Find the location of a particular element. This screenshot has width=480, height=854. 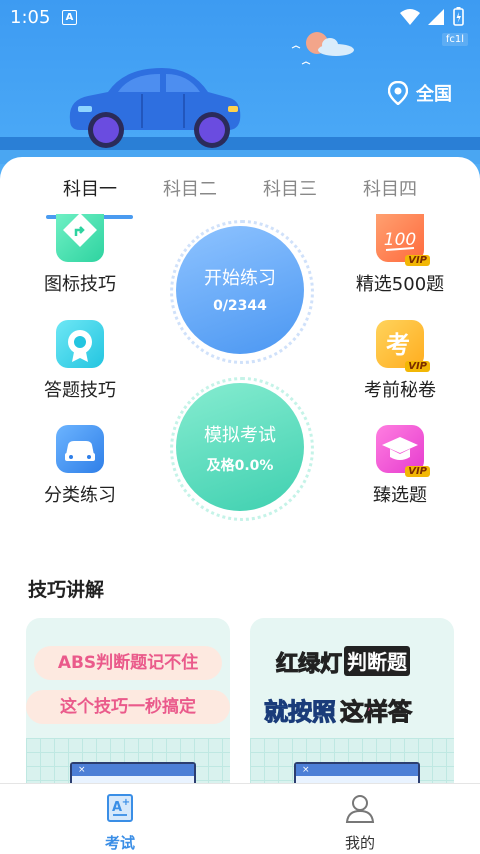

tip-text-blue: 就按照 is located at coordinates (300, 712).